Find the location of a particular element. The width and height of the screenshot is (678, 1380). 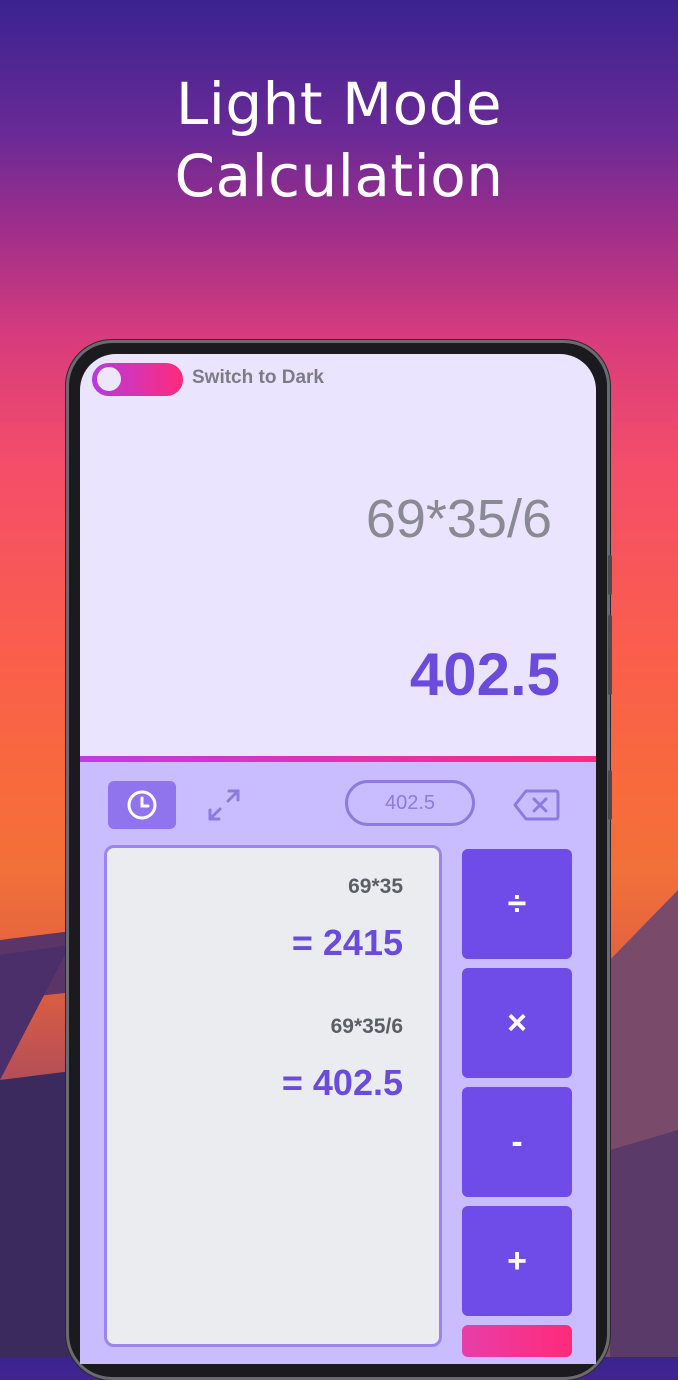

result-display: 402.5 is located at coordinates (484, 674).